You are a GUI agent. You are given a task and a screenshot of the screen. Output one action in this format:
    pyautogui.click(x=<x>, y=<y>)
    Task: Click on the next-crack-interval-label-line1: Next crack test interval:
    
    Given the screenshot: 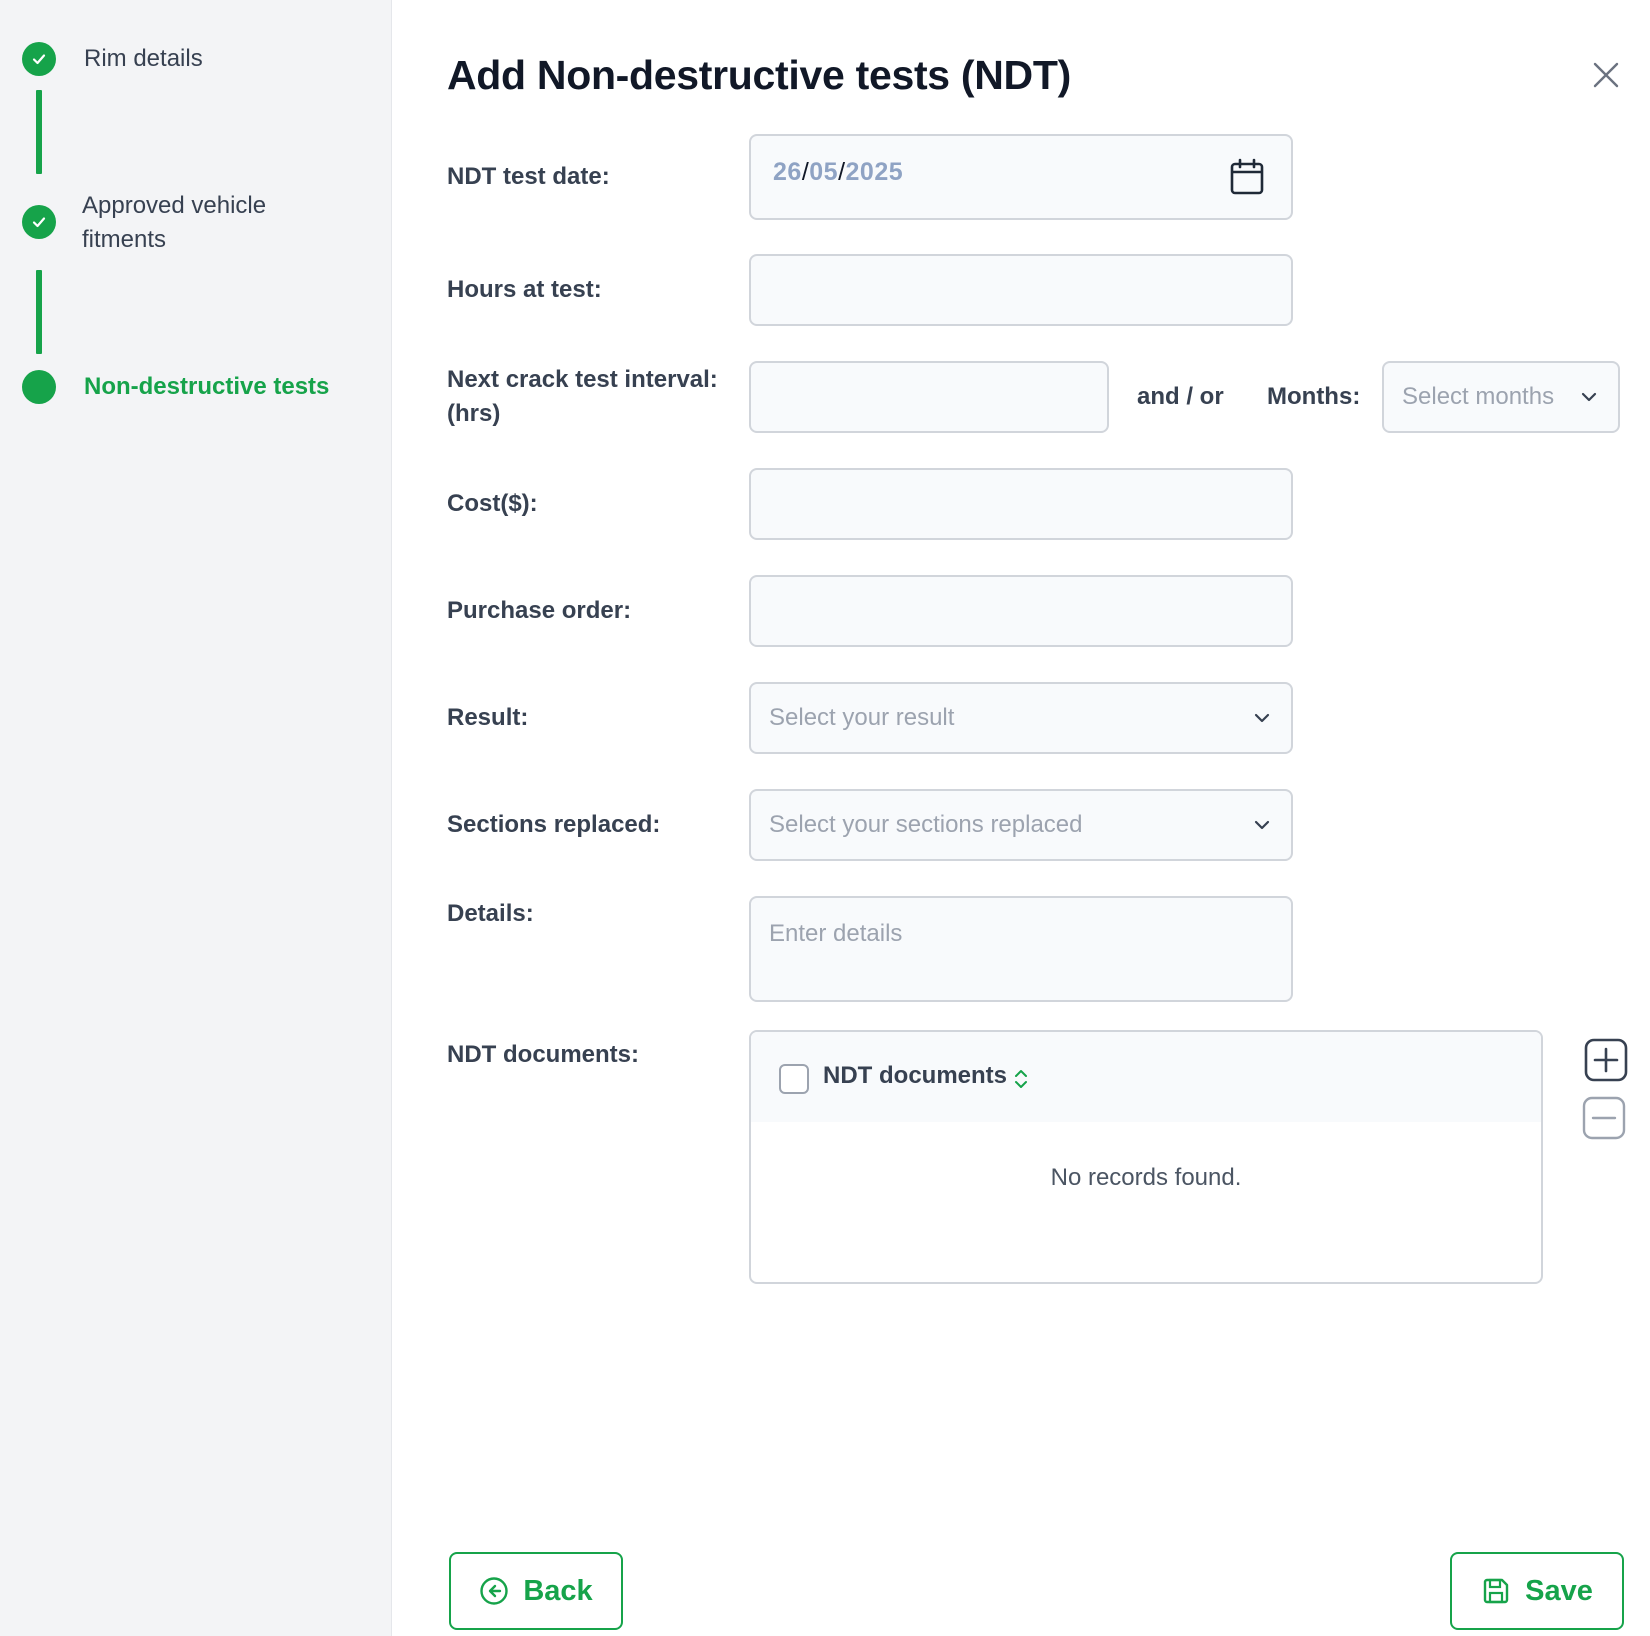 What is the action you would take?
    pyautogui.click(x=582, y=379)
    